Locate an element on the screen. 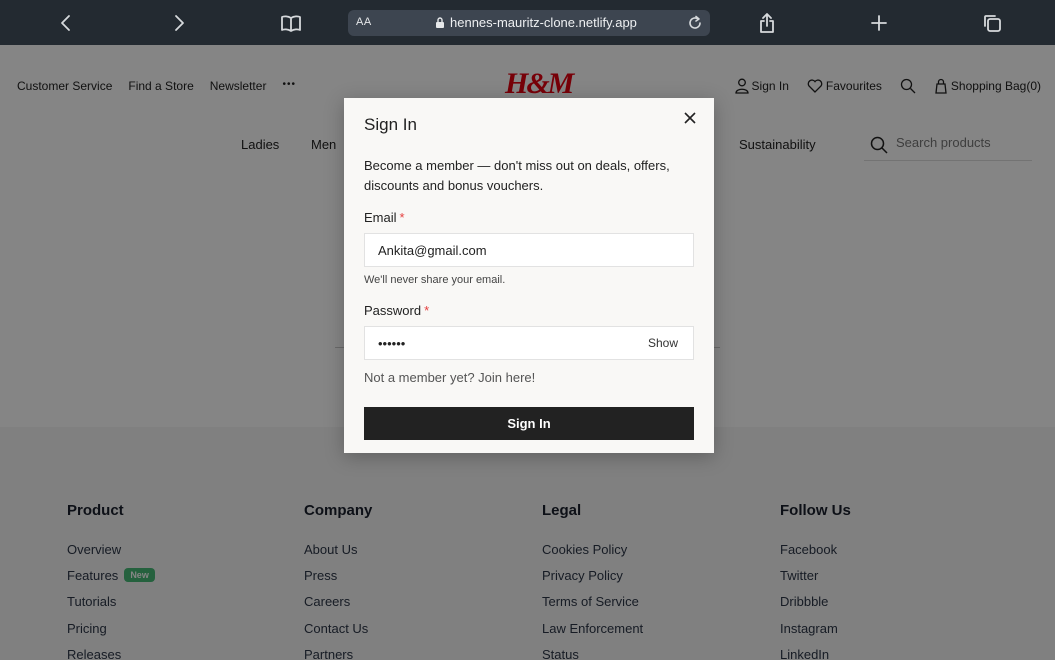 This screenshot has width=1055, height=660. back-button is located at coordinates (66, 23).